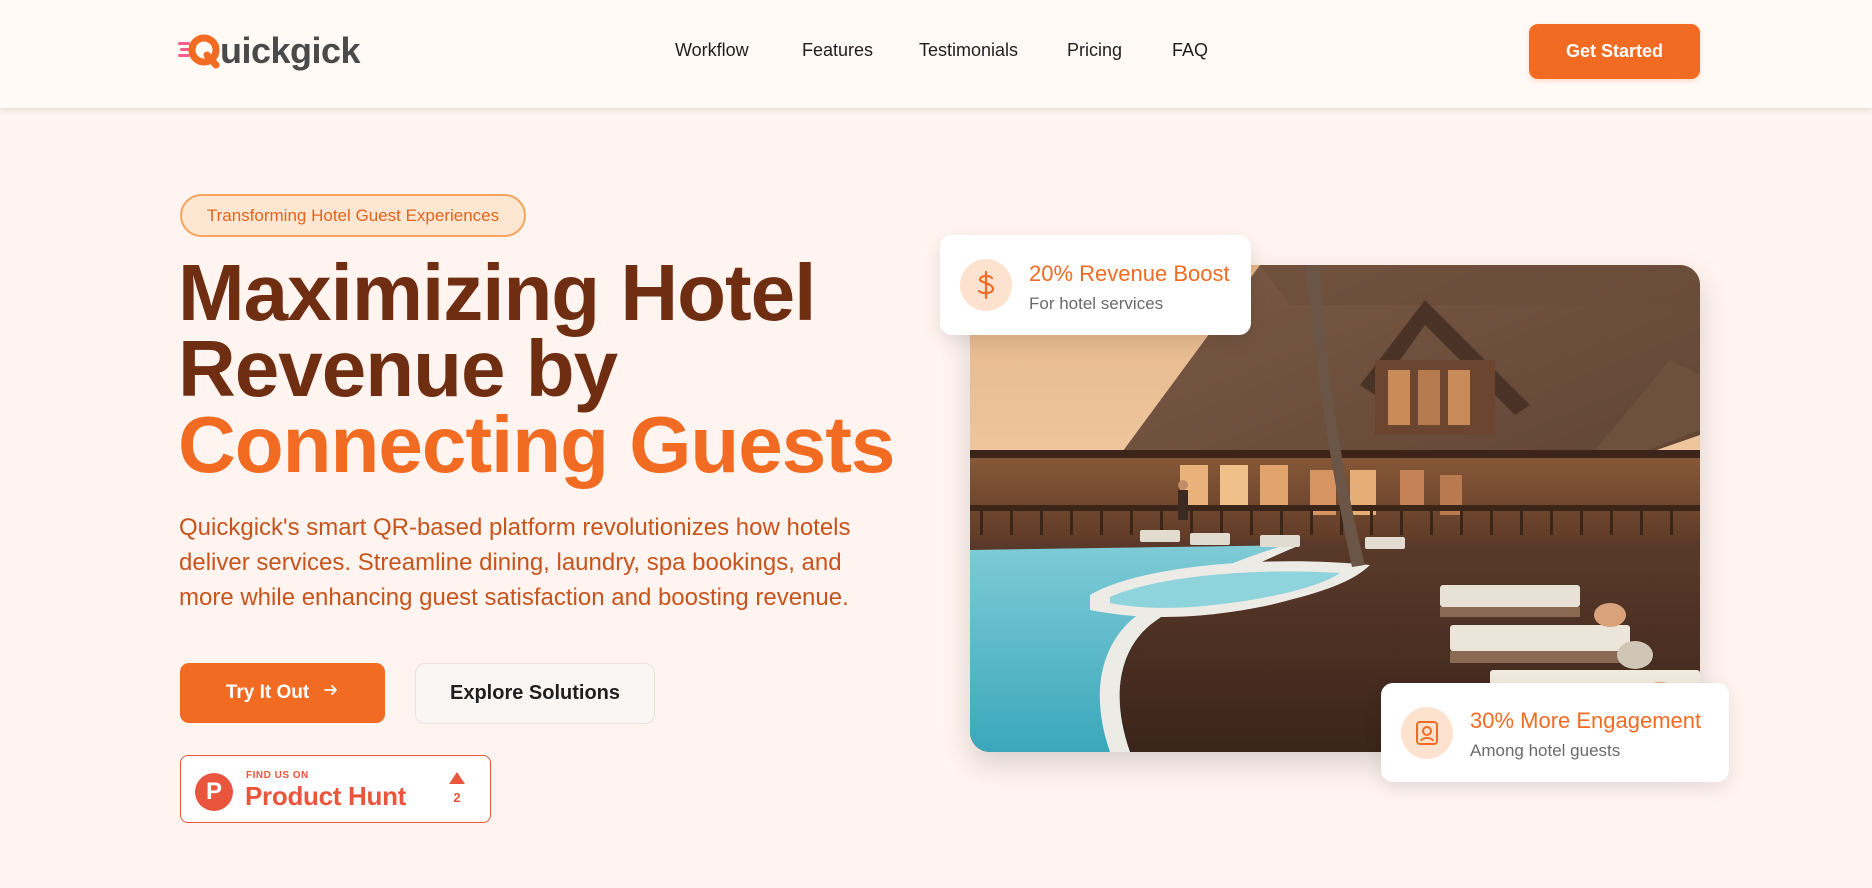  Describe the element at coordinates (986, 285) in the screenshot. I see `dollar-icon` at that location.